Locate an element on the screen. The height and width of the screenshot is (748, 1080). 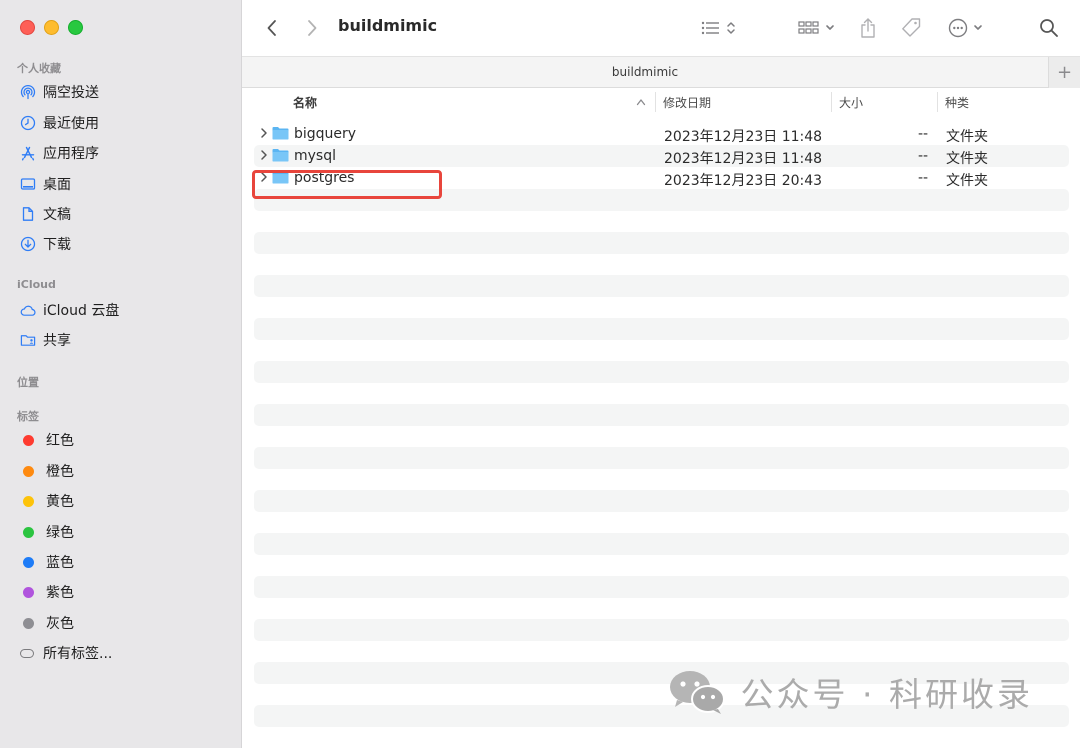
sidebar-item-label: 黄色 is located at coordinates (60, 502).